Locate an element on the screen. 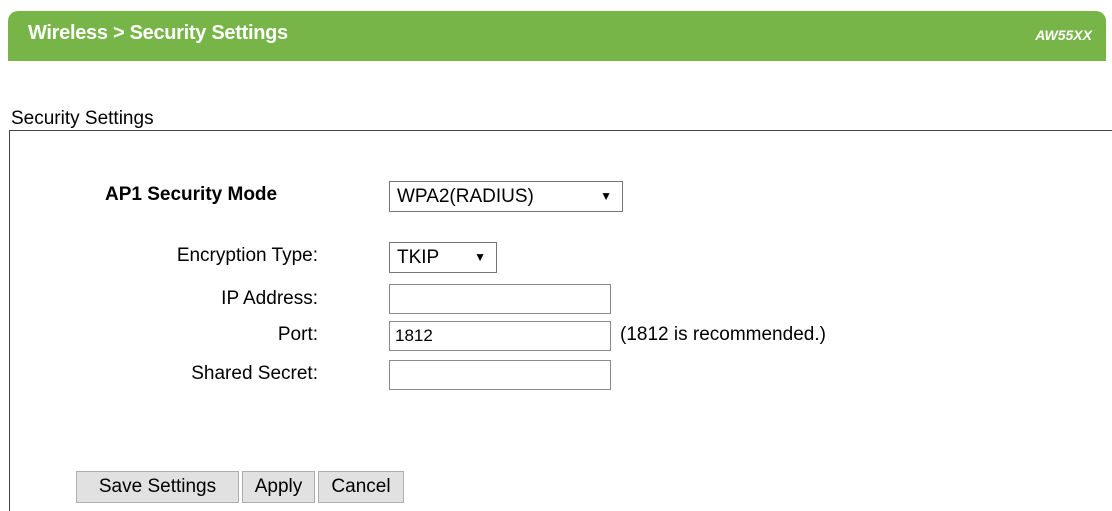 The image size is (1112, 511). save-settings-button: Save Settings is located at coordinates (157, 487).